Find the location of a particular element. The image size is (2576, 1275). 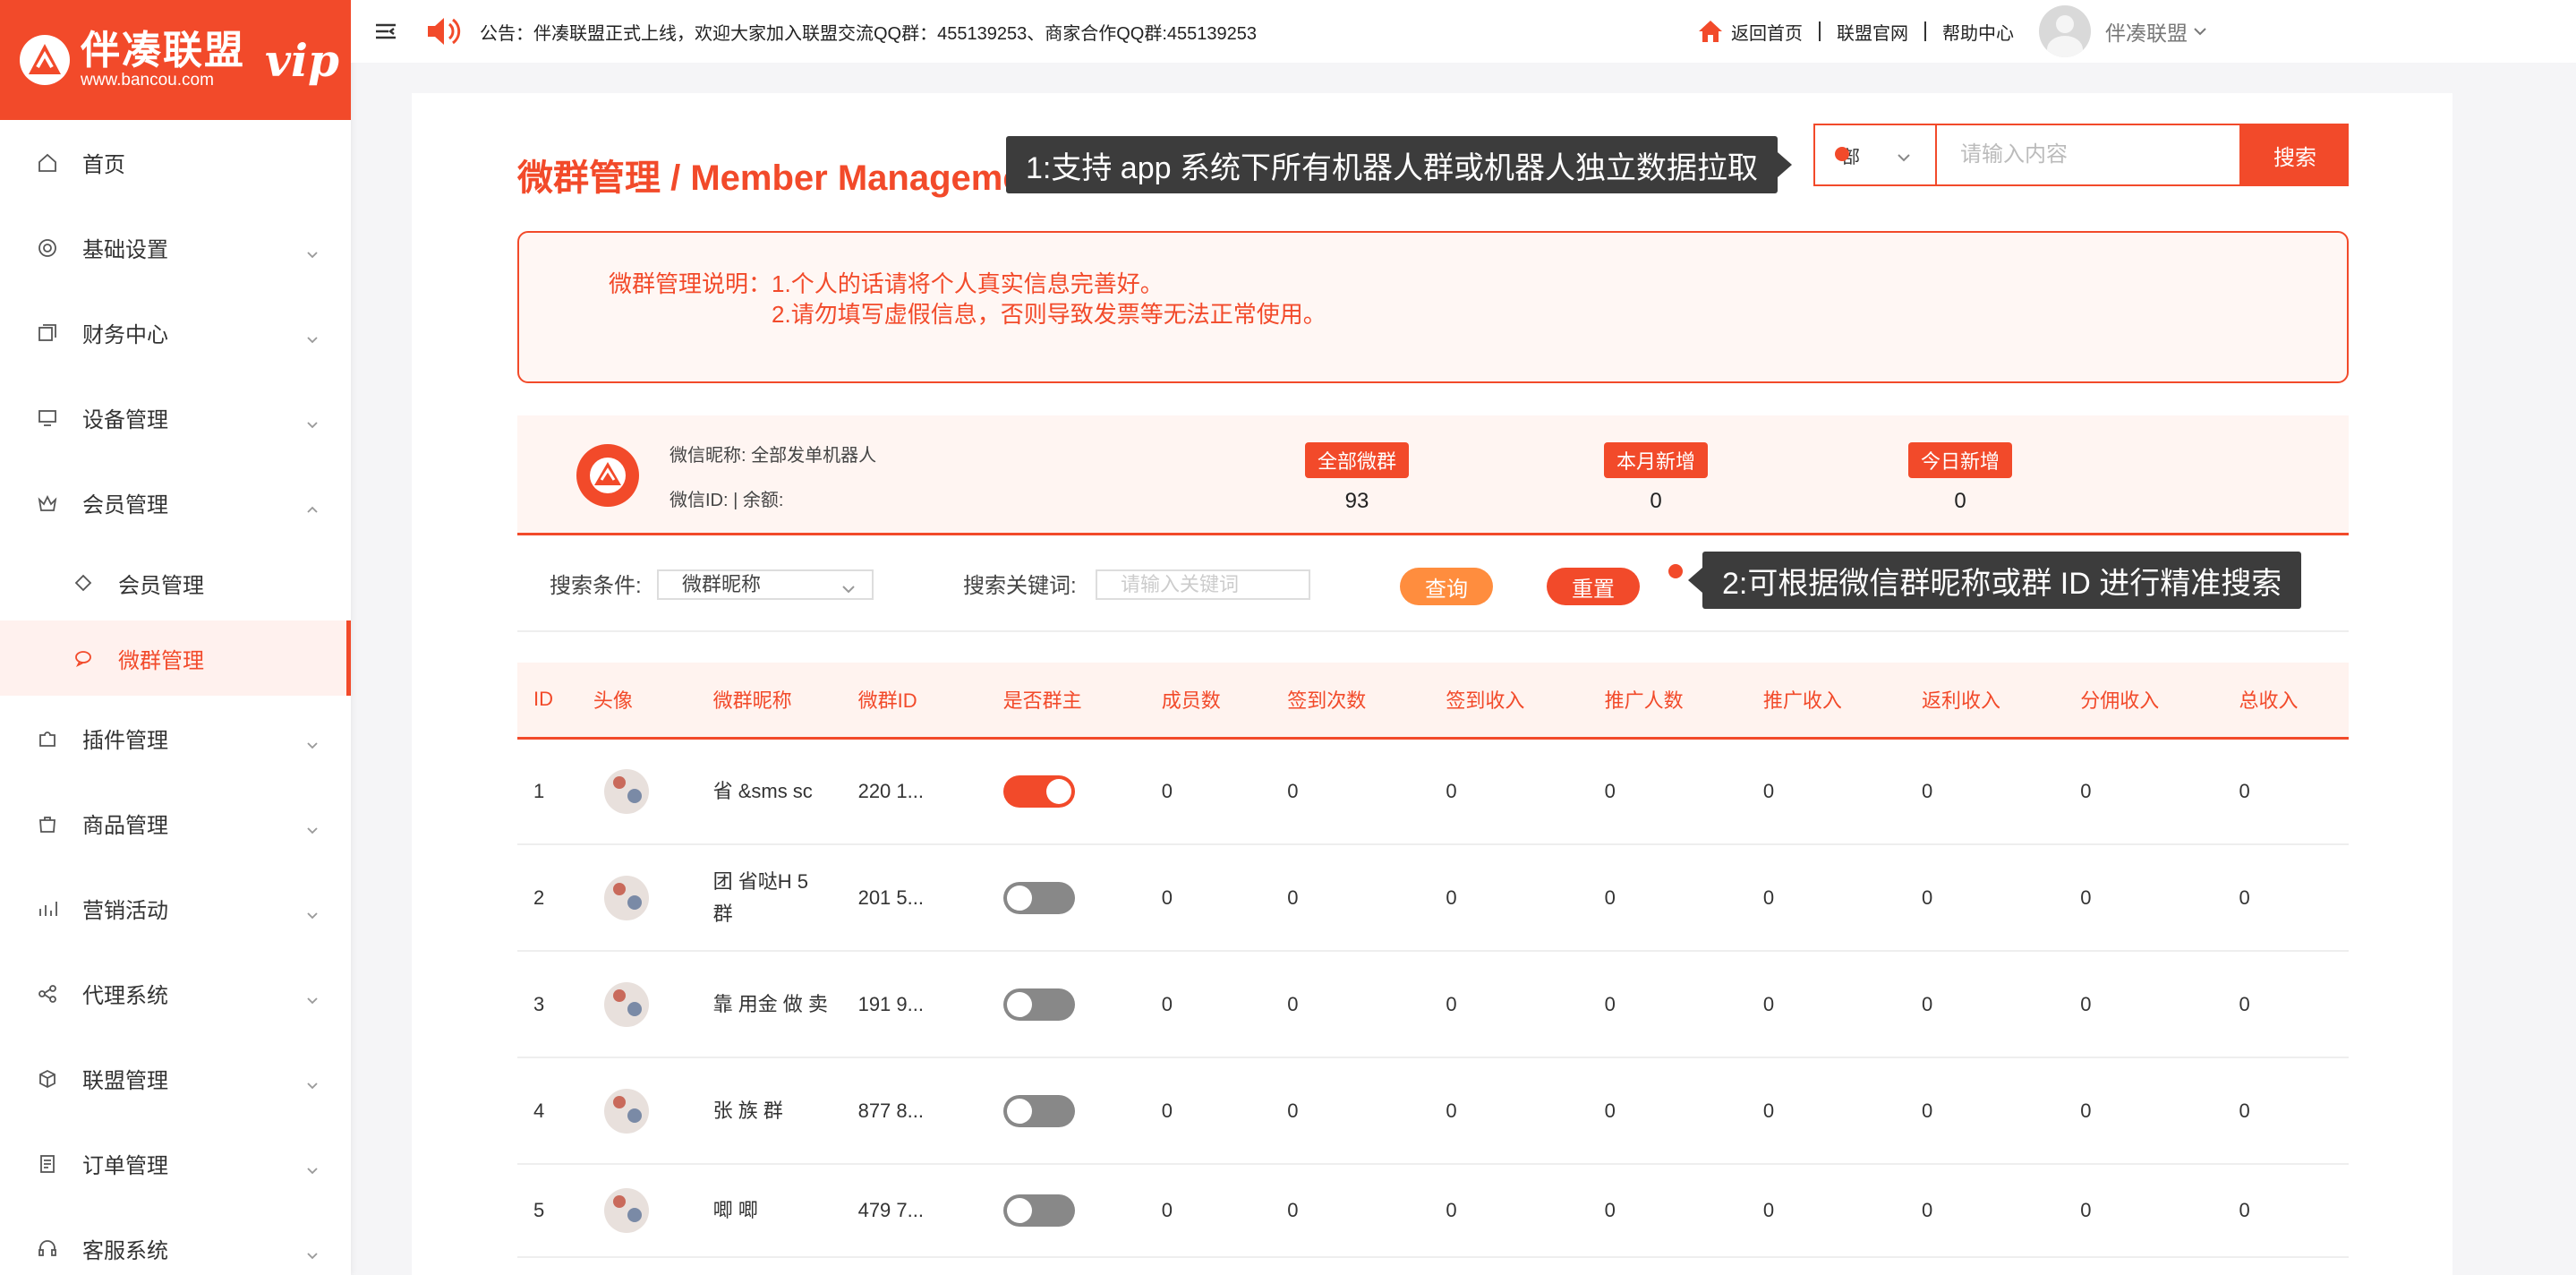

top-links: 返回首页 联盟官网 帮助中心 is located at coordinates (1855, 32).